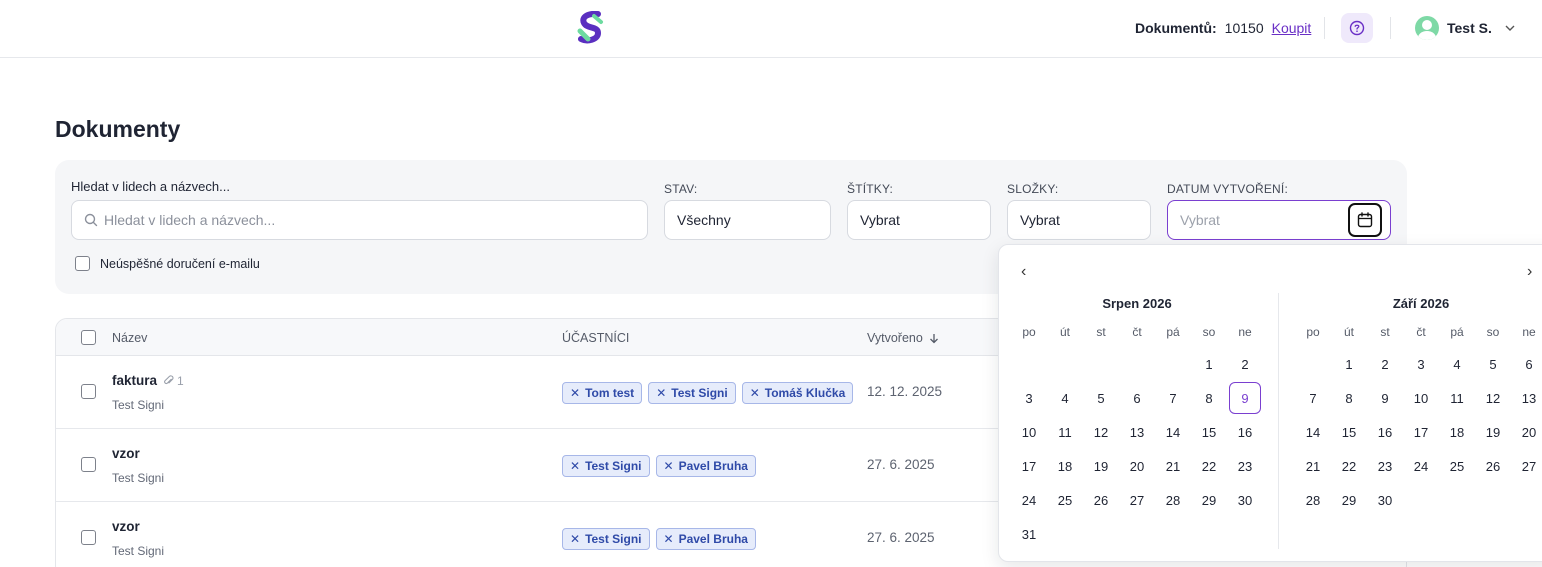 Image resolution: width=1542 pixels, height=567 pixels. Describe the element at coordinates (1223, 28) in the screenshot. I see `document-counter: Dokumentů: 10150 Koupit` at that location.